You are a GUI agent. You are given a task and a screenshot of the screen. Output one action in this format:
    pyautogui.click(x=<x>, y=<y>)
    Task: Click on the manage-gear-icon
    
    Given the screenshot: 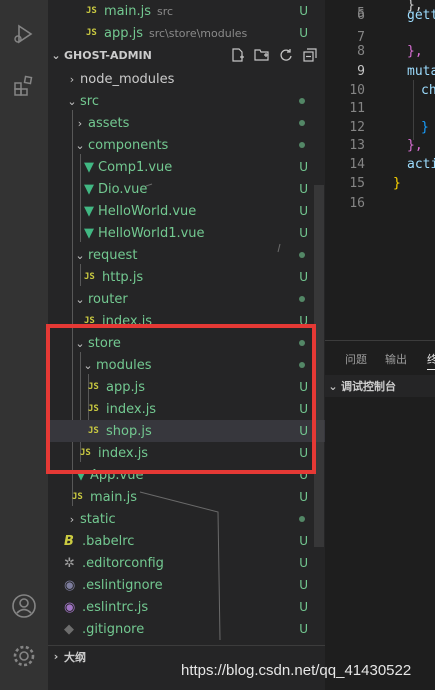 What is the action you would take?
    pyautogui.click(x=24, y=656)
    